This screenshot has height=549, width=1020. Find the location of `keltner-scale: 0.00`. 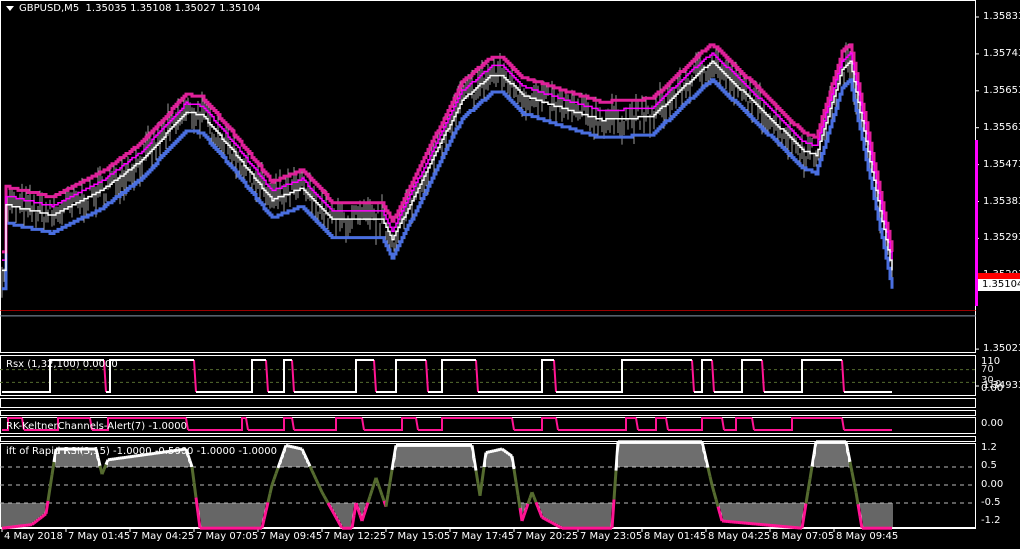

keltner-scale: 0.00 is located at coordinates (992, 423).